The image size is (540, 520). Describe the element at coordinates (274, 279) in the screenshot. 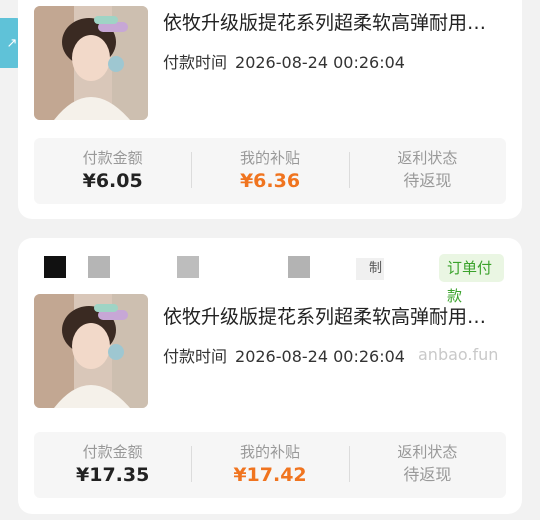

I see `card-header: 制 订单付款` at that location.